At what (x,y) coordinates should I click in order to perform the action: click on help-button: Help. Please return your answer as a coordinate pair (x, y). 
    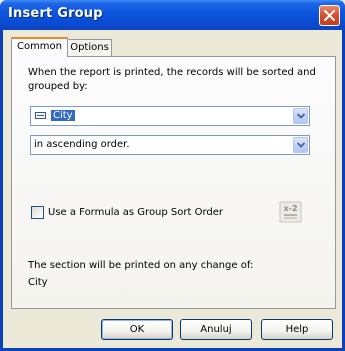
    Looking at the image, I should click on (297, 329).